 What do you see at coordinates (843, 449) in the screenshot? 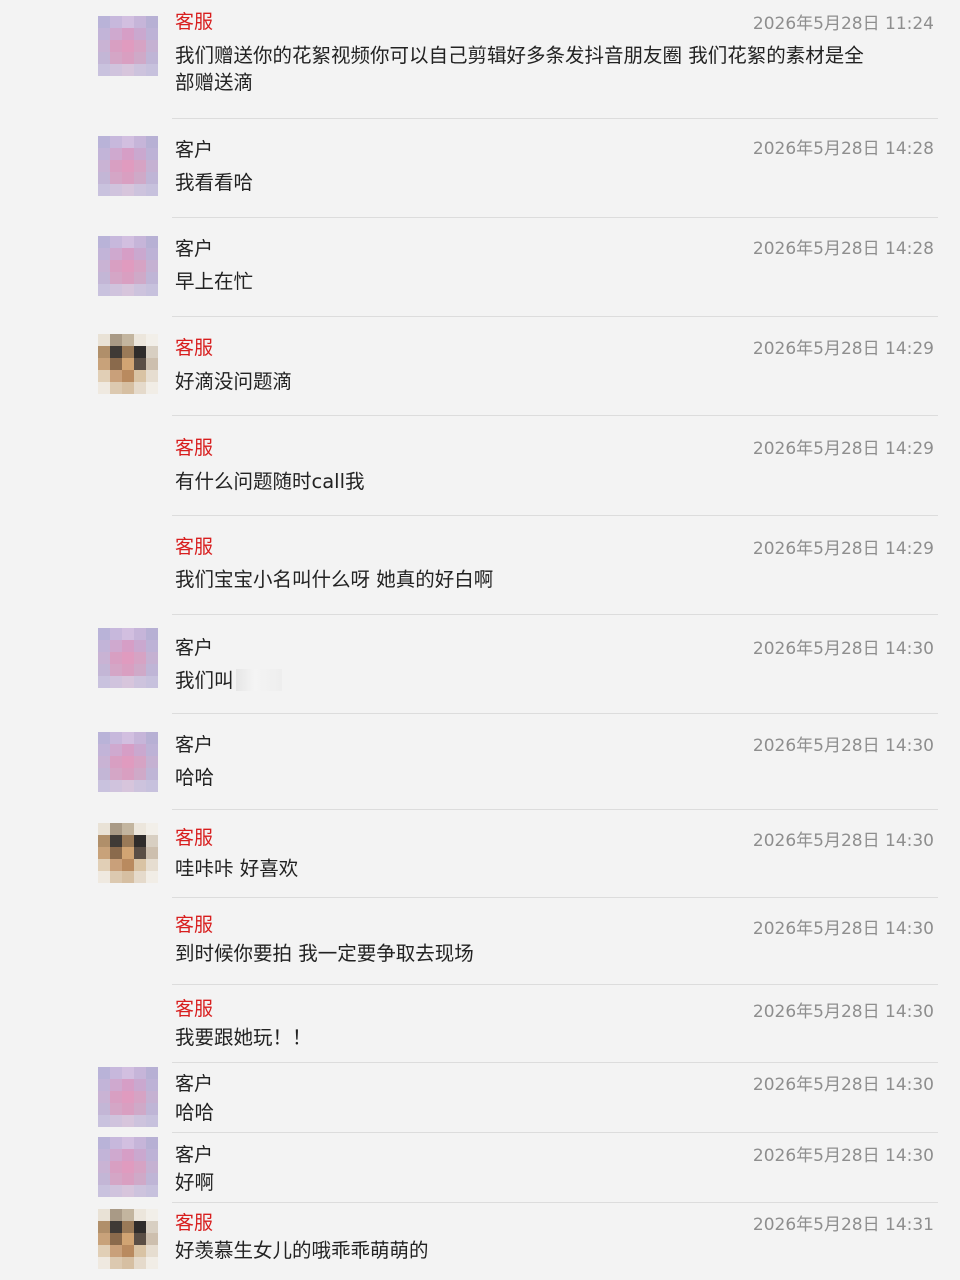
I see `message-timestamp: 2026年5月28日 14:29` at bounding box center [843, 449].